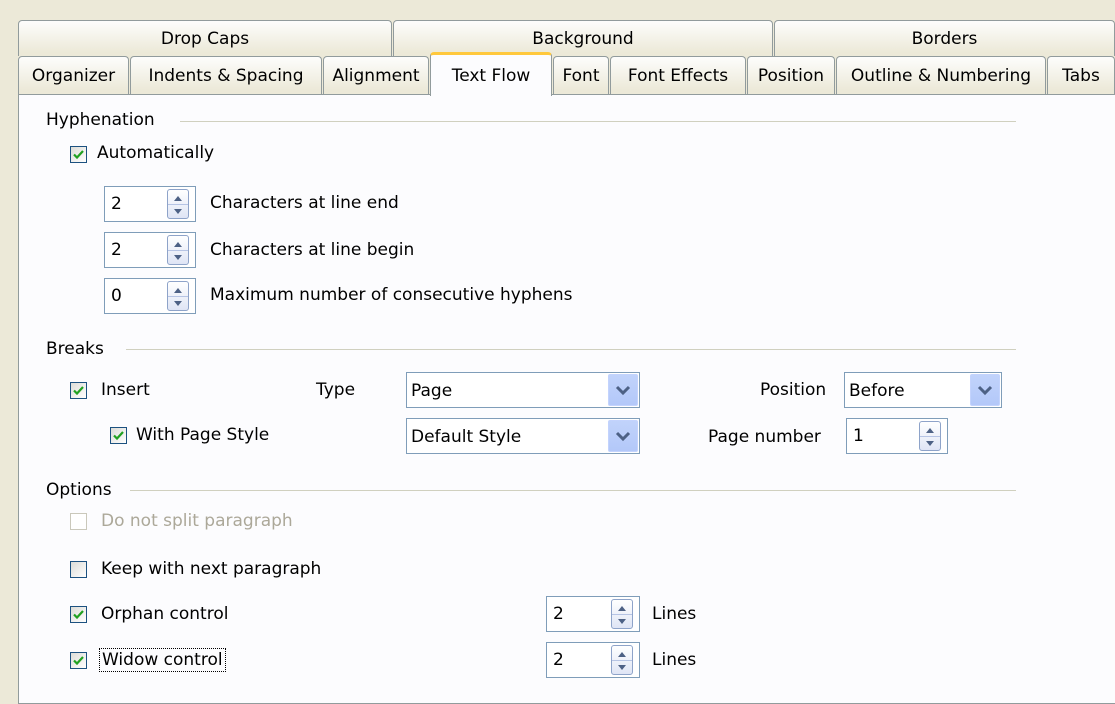 The height and width of the screenshot is (704, 1115). Describe the element at coordinates (150, 296) in the screenshot. I see `max-hyphens-spinbox: 0` at that location.